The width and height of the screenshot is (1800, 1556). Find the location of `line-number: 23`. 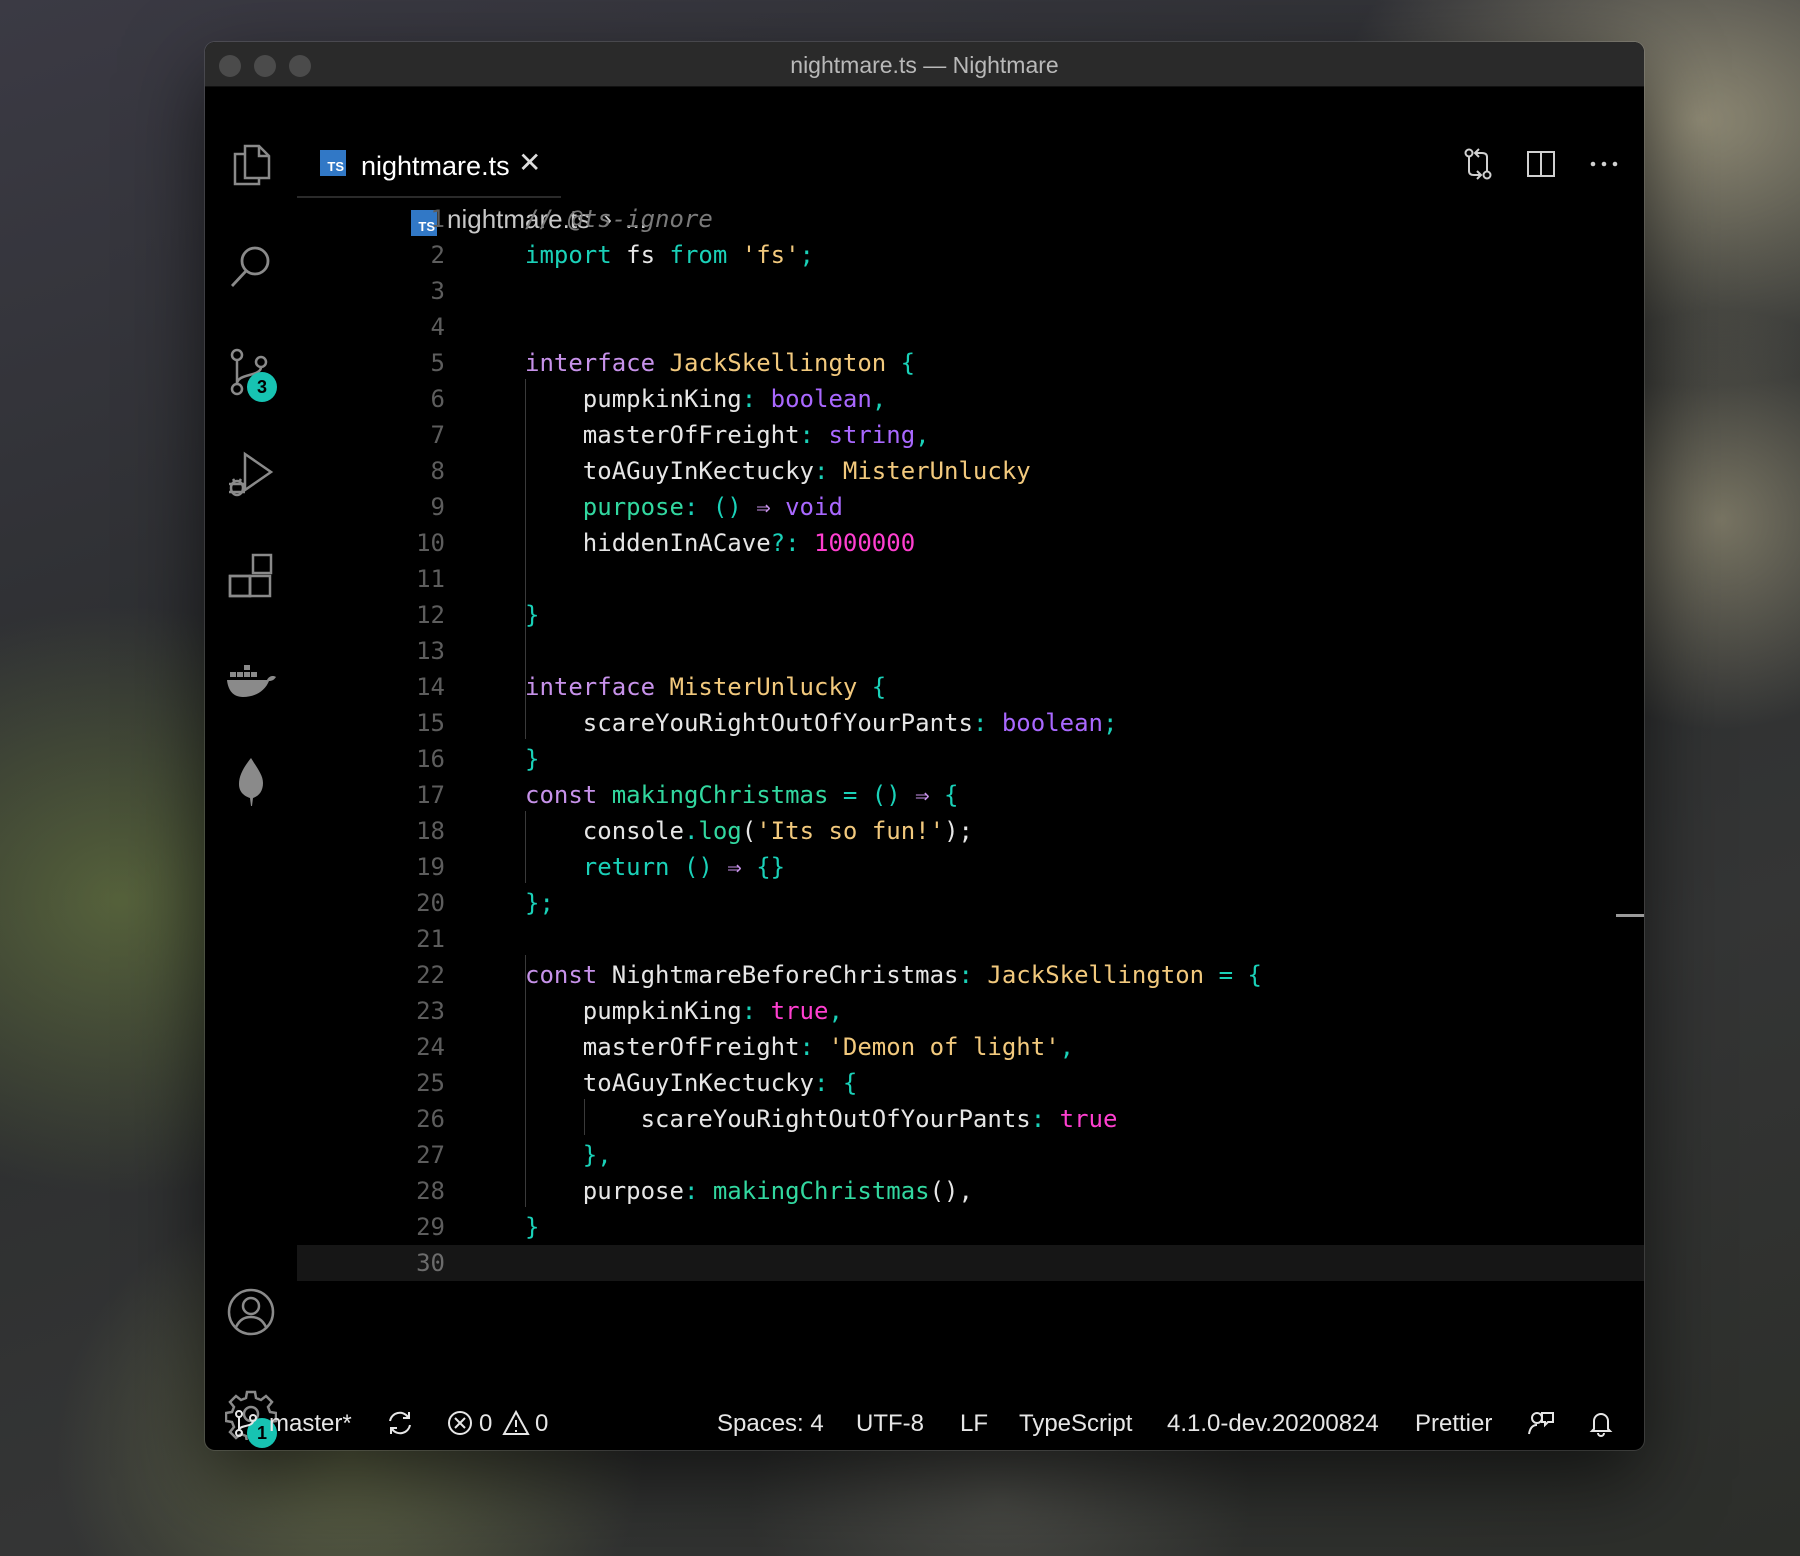

line-number: 23 is located at coordinates (430, 1011).